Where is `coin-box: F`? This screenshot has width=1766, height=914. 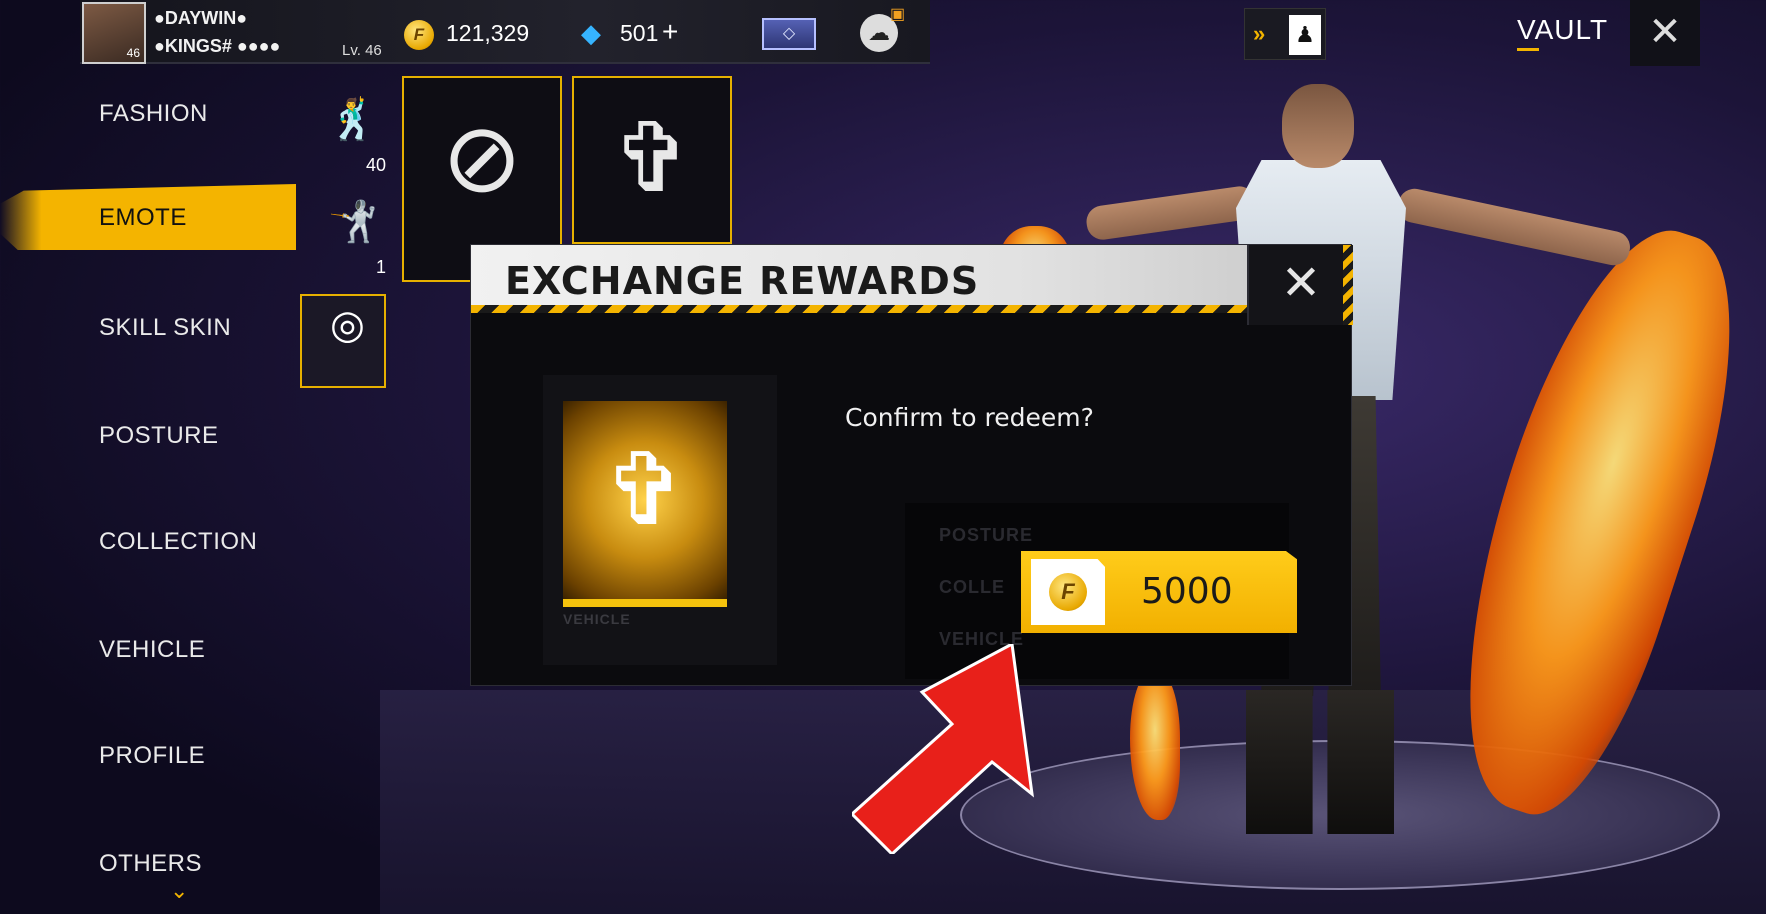
coin-box: F is located at coordinates (1068, 592).